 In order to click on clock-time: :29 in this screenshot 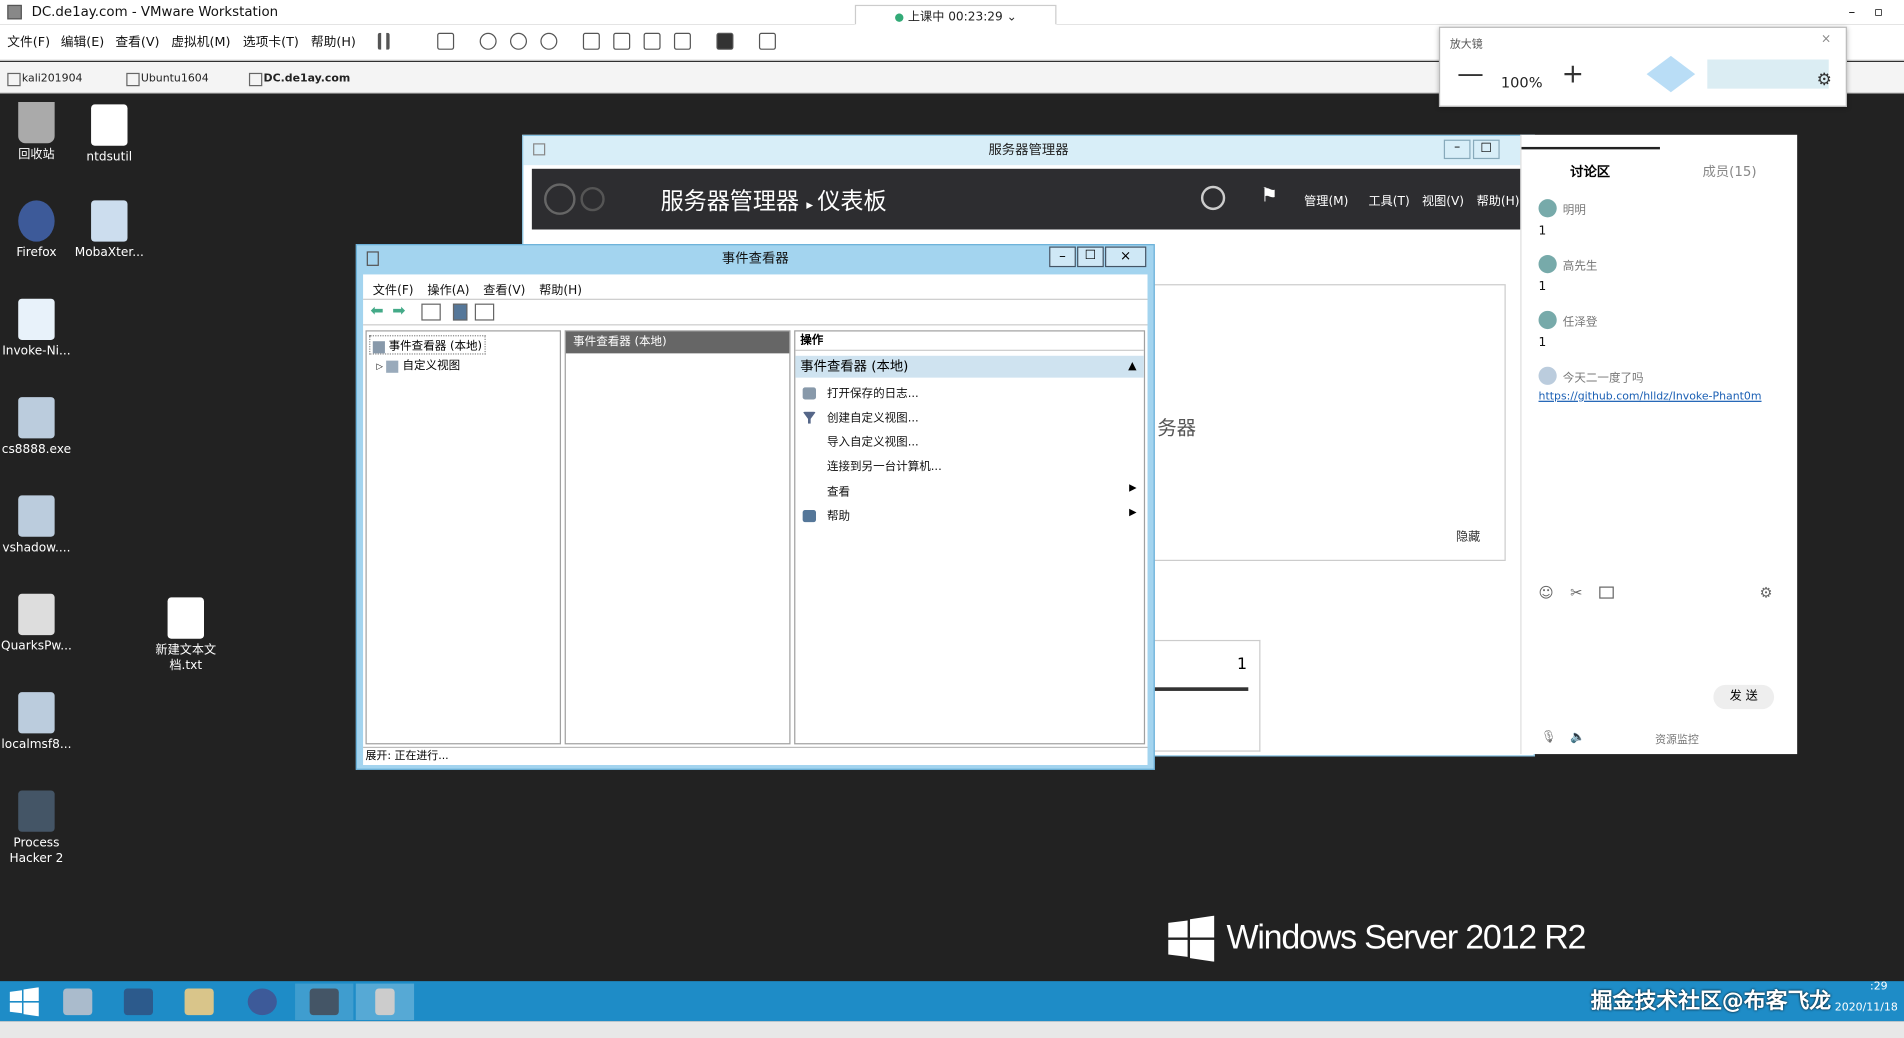, I will do `click(1879, 987)`.